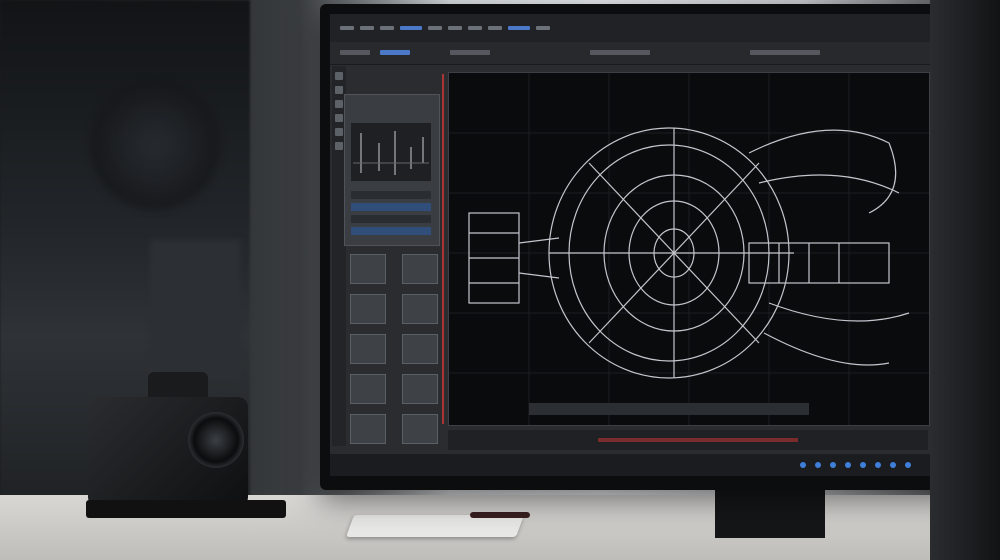  What do you see at coordinates (639, 465) in the screenshot?
I see `status-bar` at bounding box center [639, 465].